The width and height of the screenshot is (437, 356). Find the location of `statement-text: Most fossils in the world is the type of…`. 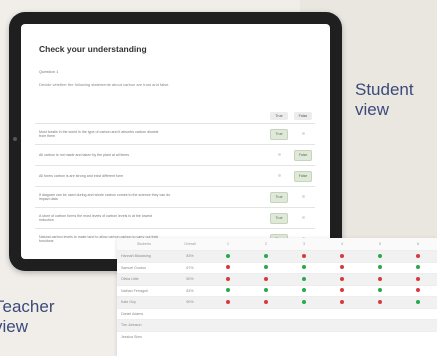

statement-text: Most fossils in the world is the type of… is located at coordinates (151, 134).